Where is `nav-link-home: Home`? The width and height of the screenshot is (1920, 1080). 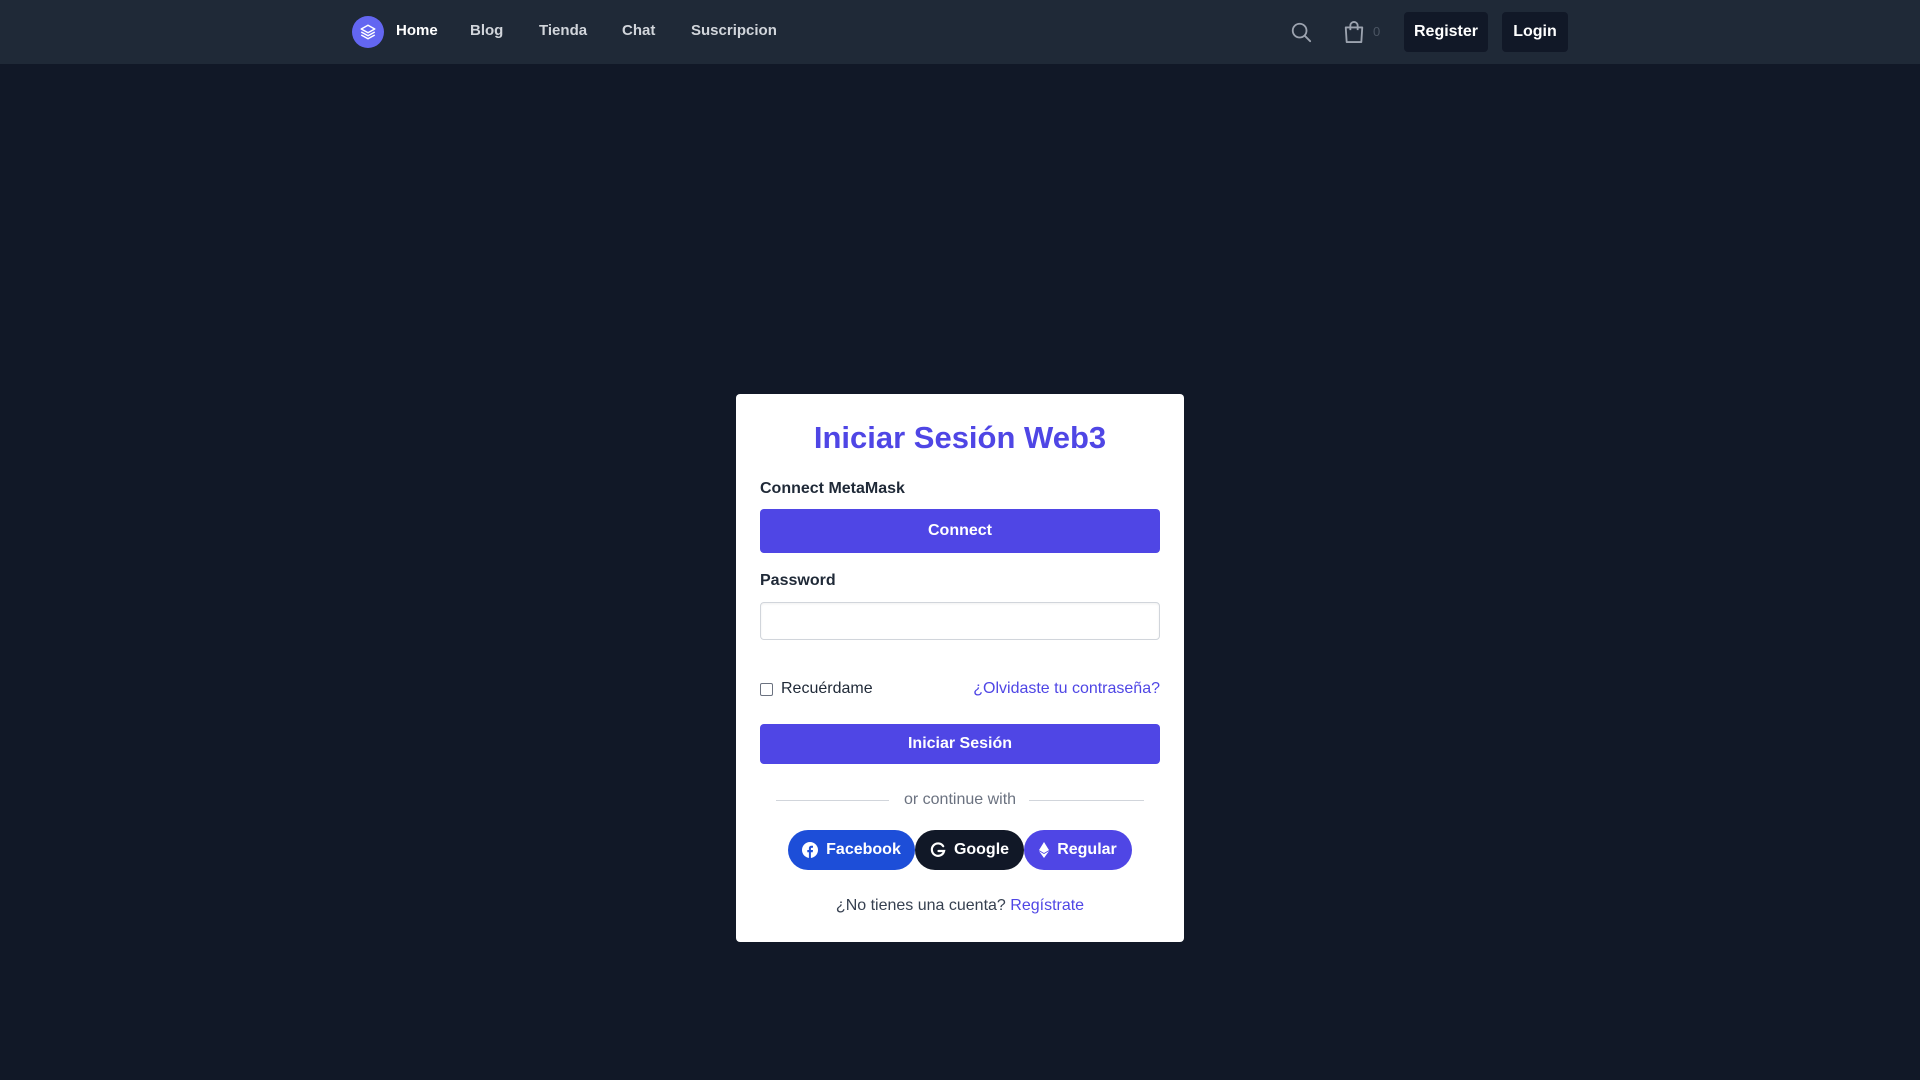 nav-link-home: Home is located at coordinates (417, 30).